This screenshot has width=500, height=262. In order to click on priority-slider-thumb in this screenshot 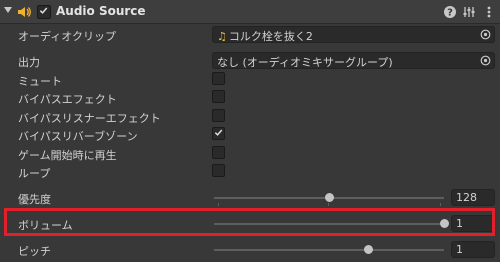, I will do `click(329, 197)`.